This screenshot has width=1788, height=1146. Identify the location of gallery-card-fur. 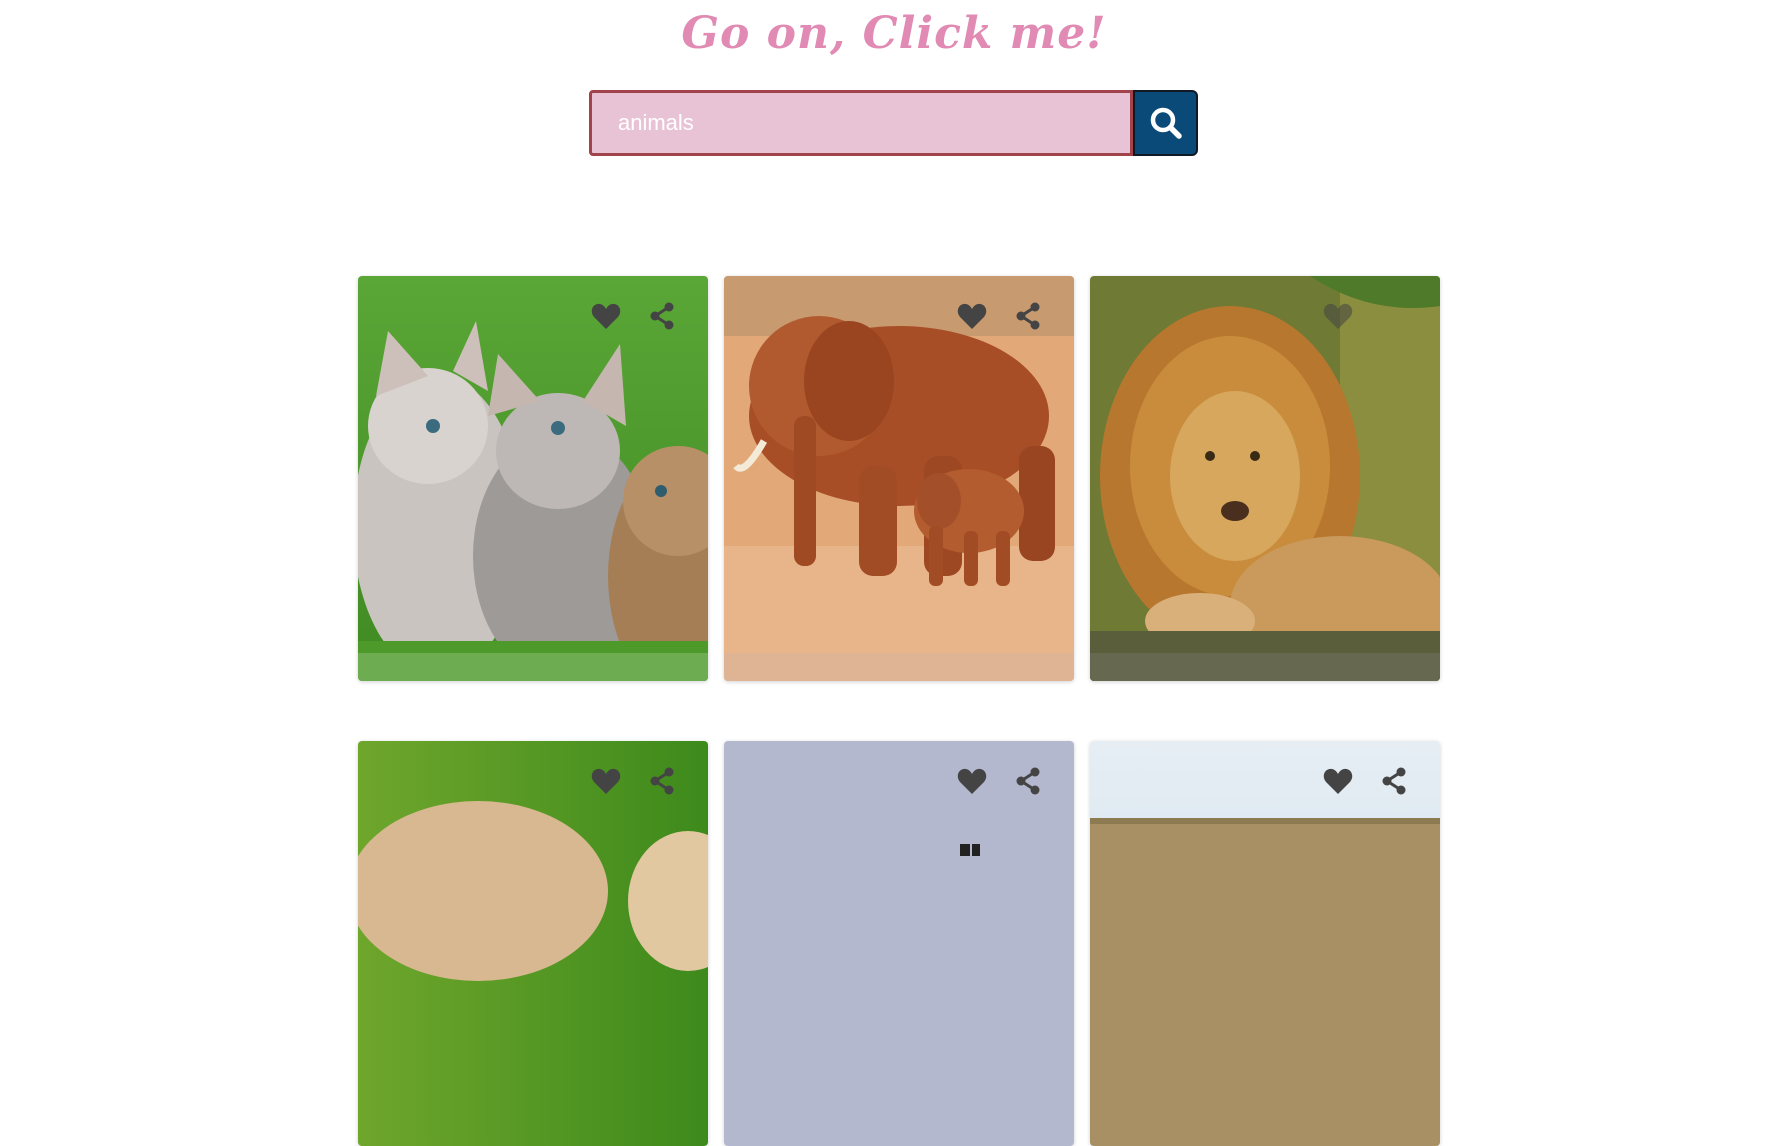
(533, 943).